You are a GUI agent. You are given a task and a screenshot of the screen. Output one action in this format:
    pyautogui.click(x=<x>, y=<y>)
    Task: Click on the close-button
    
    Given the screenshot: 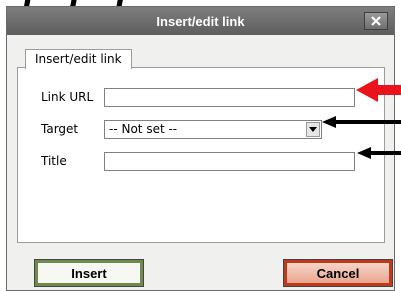 What is the action you would take?
    pyautogui.click(x=376, y=21)
    